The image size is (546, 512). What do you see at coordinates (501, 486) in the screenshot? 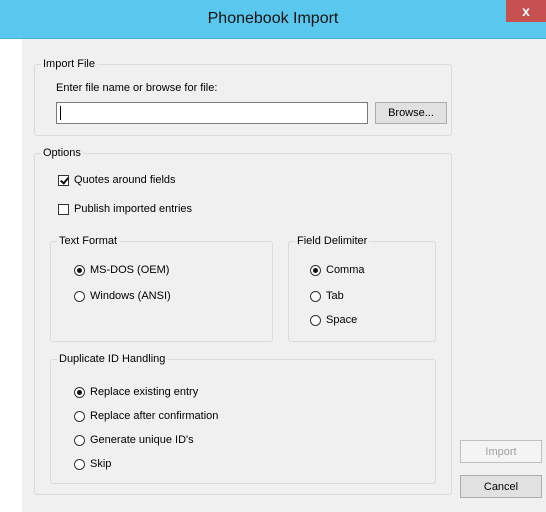
I see `cancel-button: Cancel` at bounding box center [501, 486].